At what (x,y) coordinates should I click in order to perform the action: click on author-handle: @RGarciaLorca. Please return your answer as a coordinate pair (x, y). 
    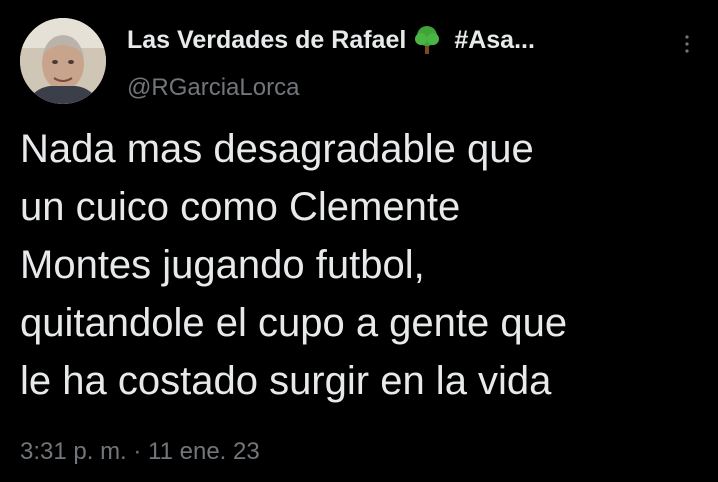
    Looking at the image, I should click on (213, 88).